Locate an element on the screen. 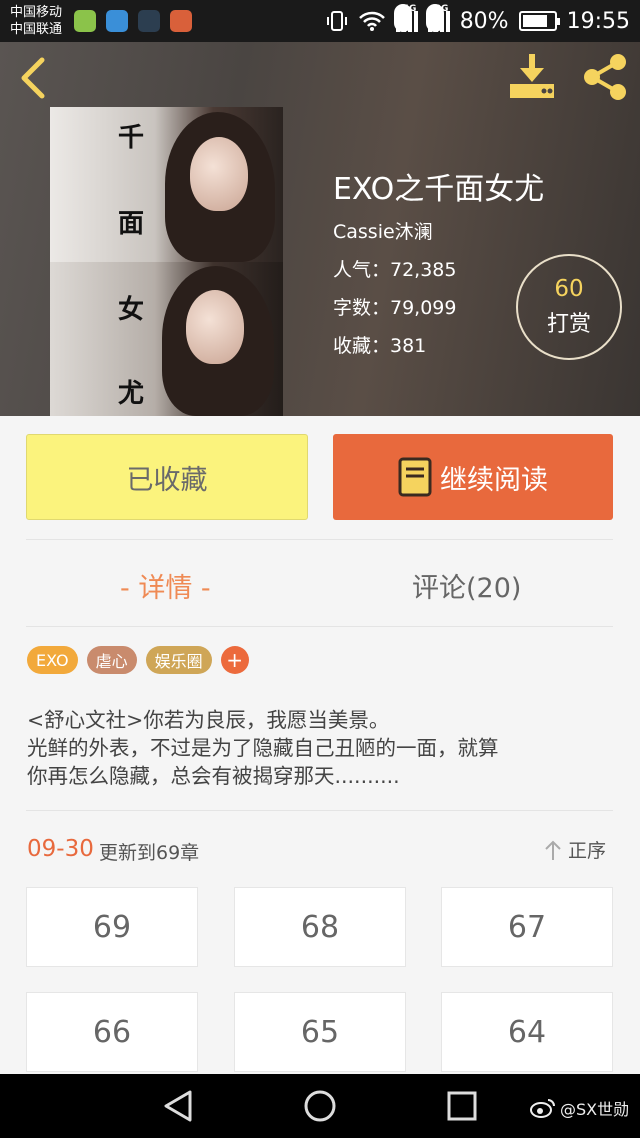 The width and height of the screenshot is (640, 1138). download-button is located at coordinates (532, 77).